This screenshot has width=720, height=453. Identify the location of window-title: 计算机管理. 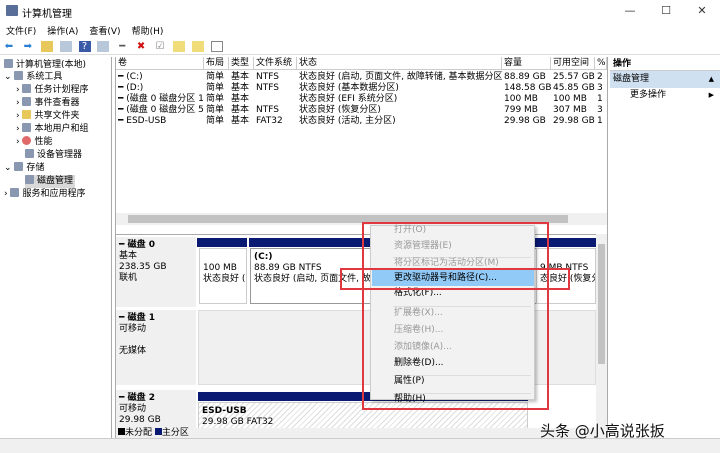
(47, 14).